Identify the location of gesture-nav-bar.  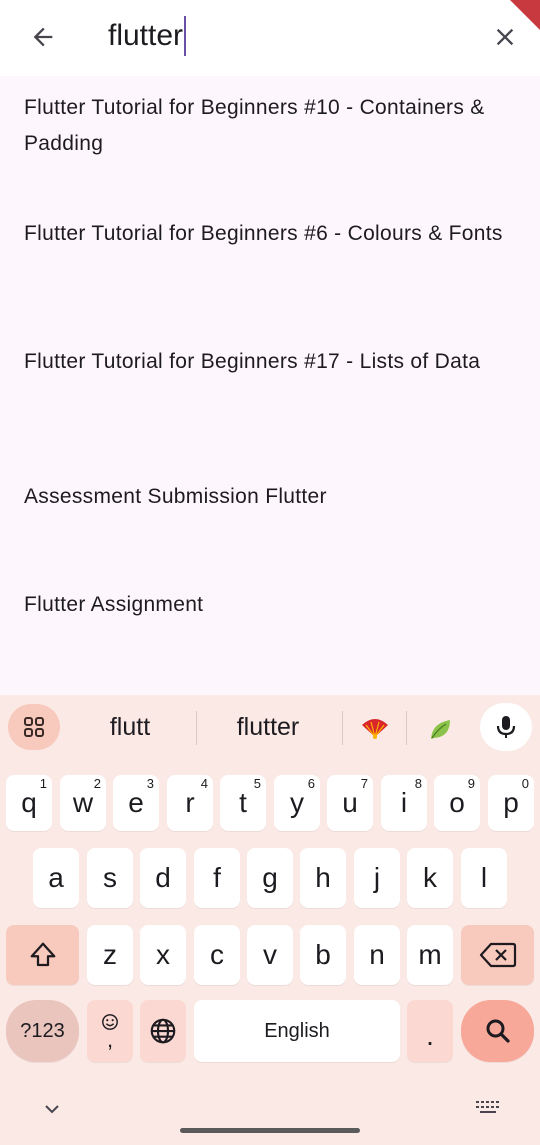
(270, 1130).